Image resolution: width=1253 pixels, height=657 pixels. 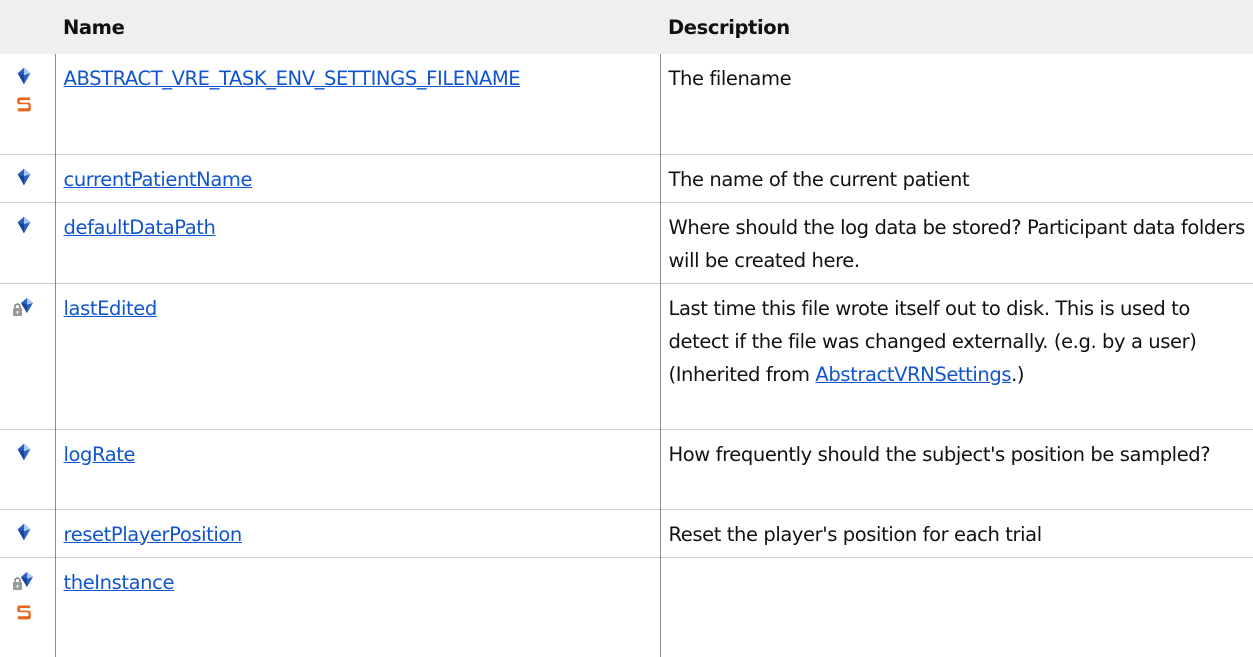 I want to click on name-column-header: Name, so click(x=357, y=27).